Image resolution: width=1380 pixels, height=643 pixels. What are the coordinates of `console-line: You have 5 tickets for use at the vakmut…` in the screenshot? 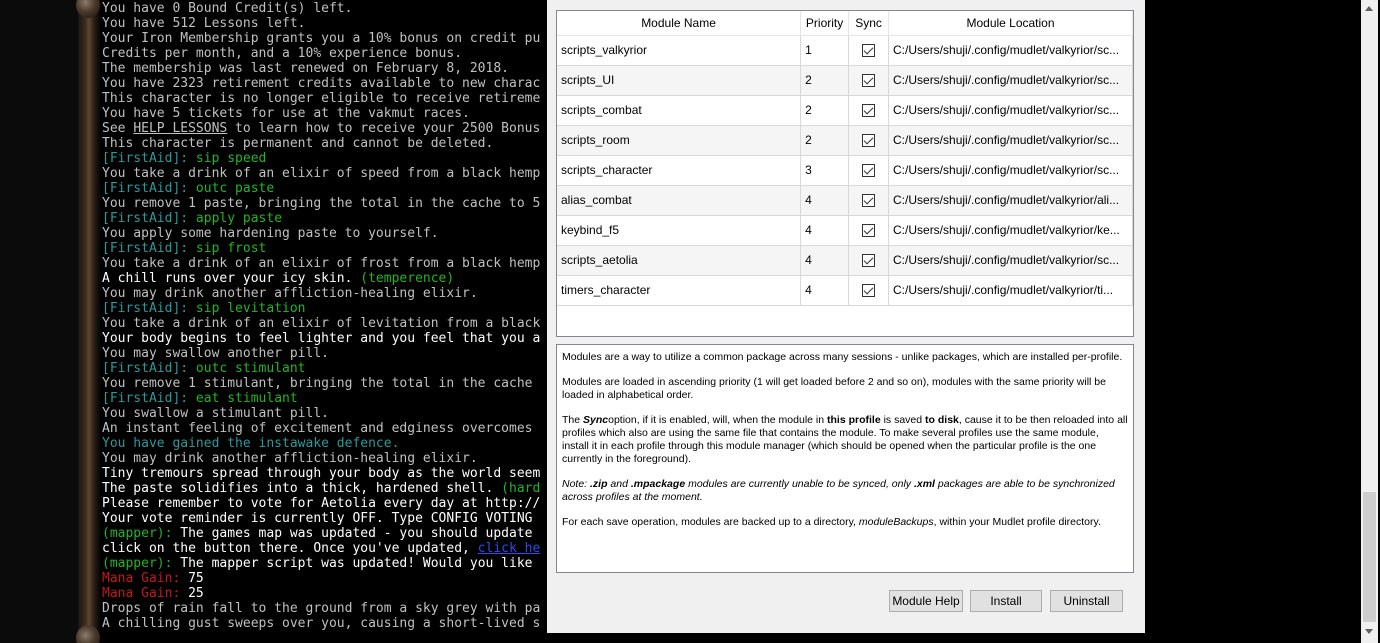 It's located at (327, 113).